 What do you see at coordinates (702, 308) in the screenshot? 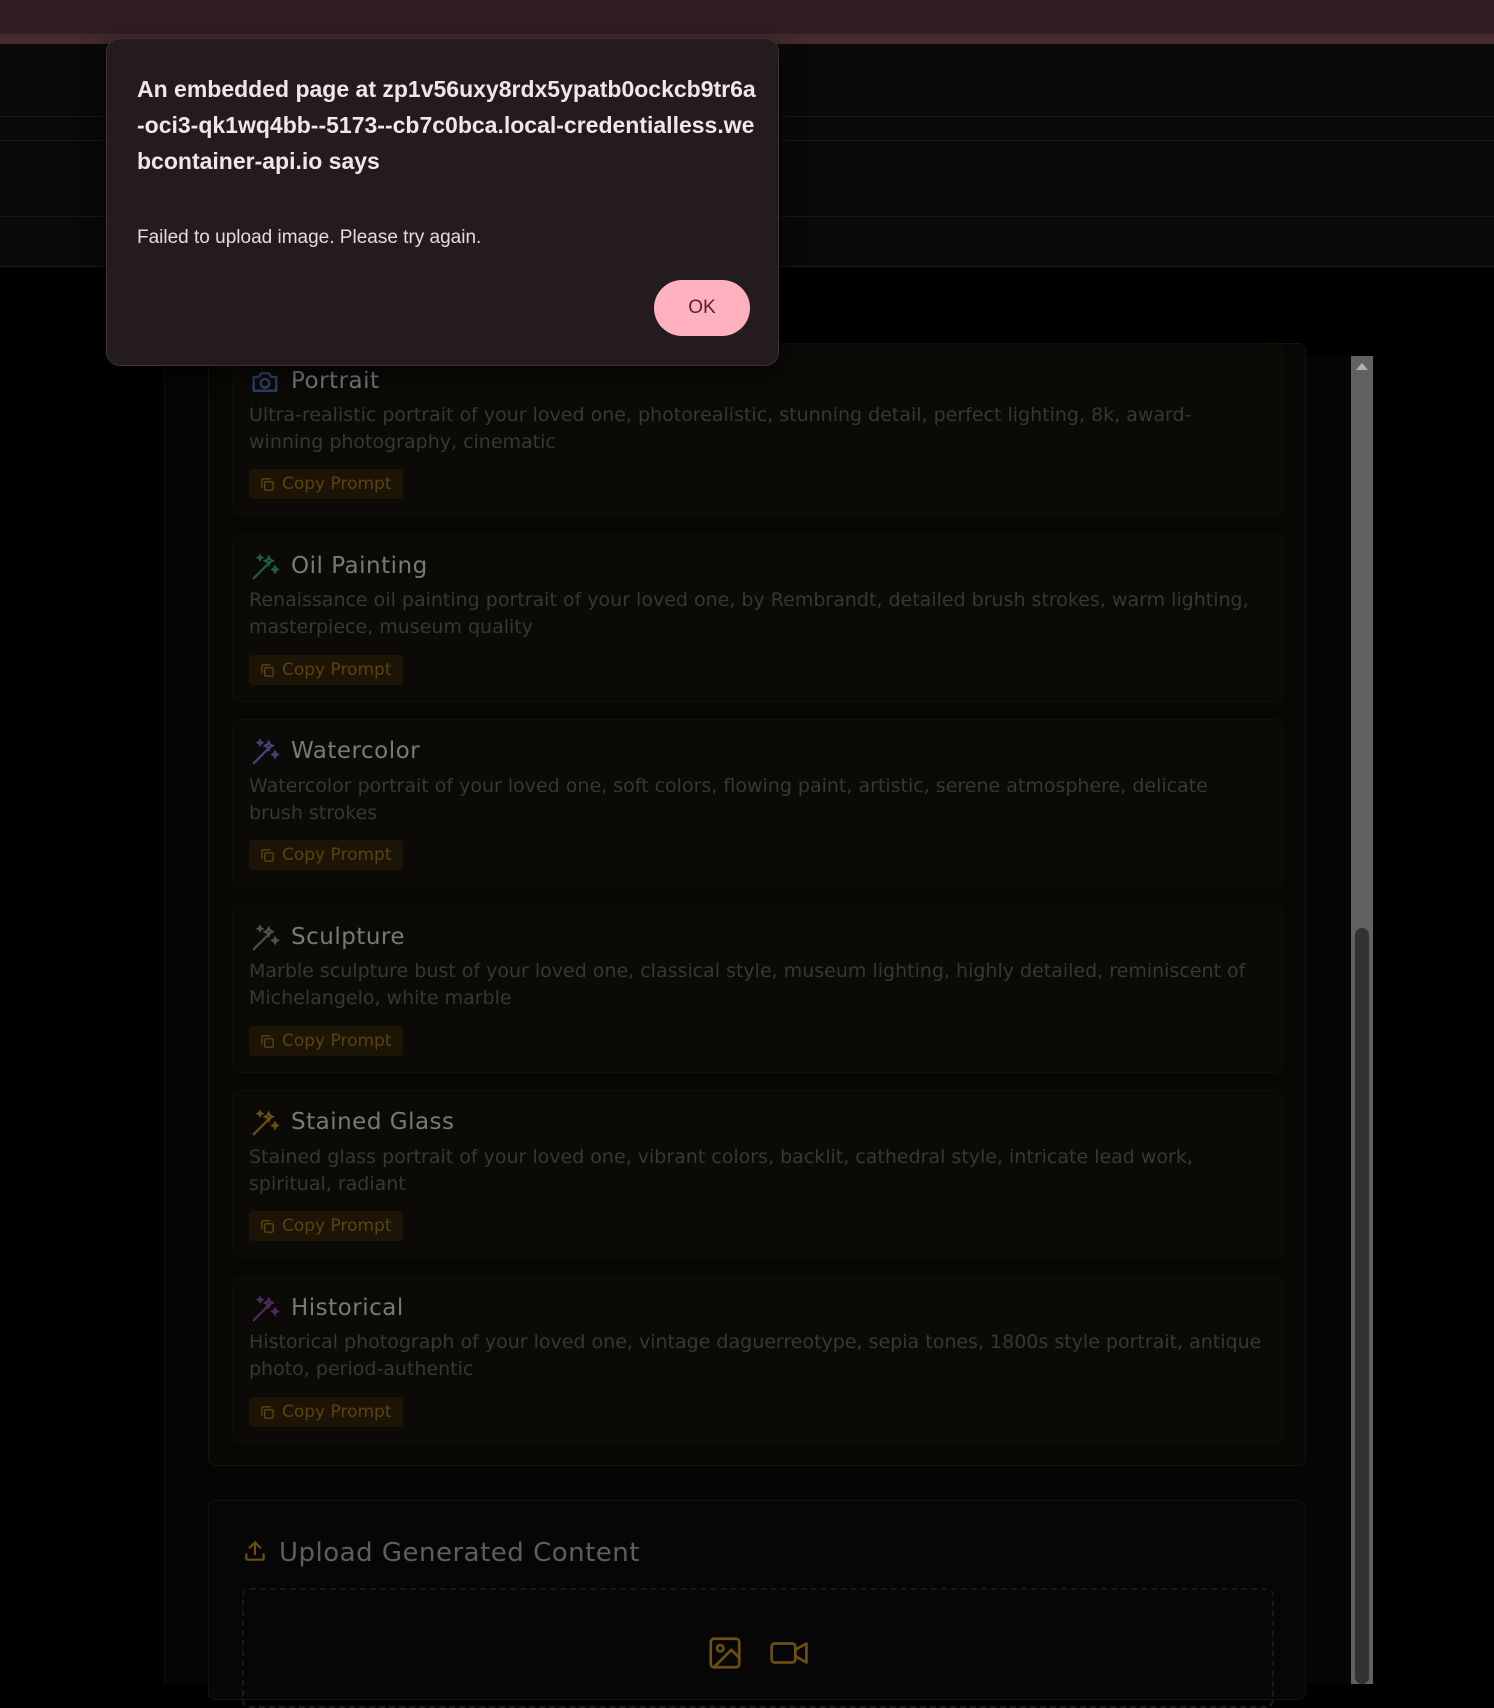
I see `ok-button: OK` at bounding box center [702, 308].